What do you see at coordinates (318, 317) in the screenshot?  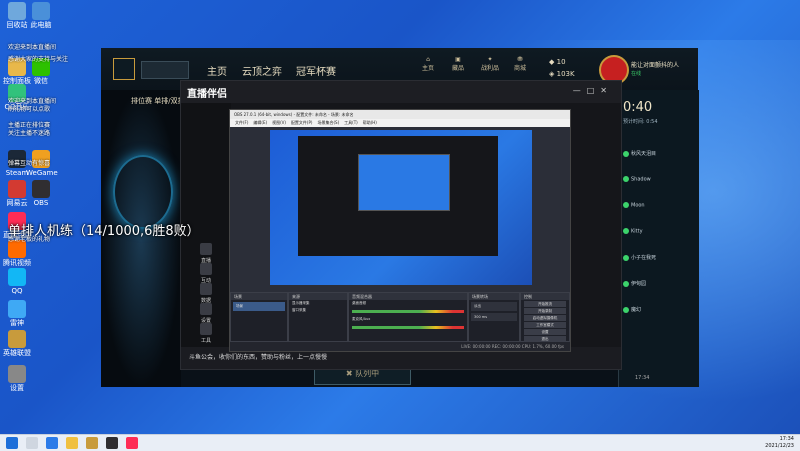 I see `sources-dock: 来源 显示器采集 窗口采集` at bounding box center [318, 317].